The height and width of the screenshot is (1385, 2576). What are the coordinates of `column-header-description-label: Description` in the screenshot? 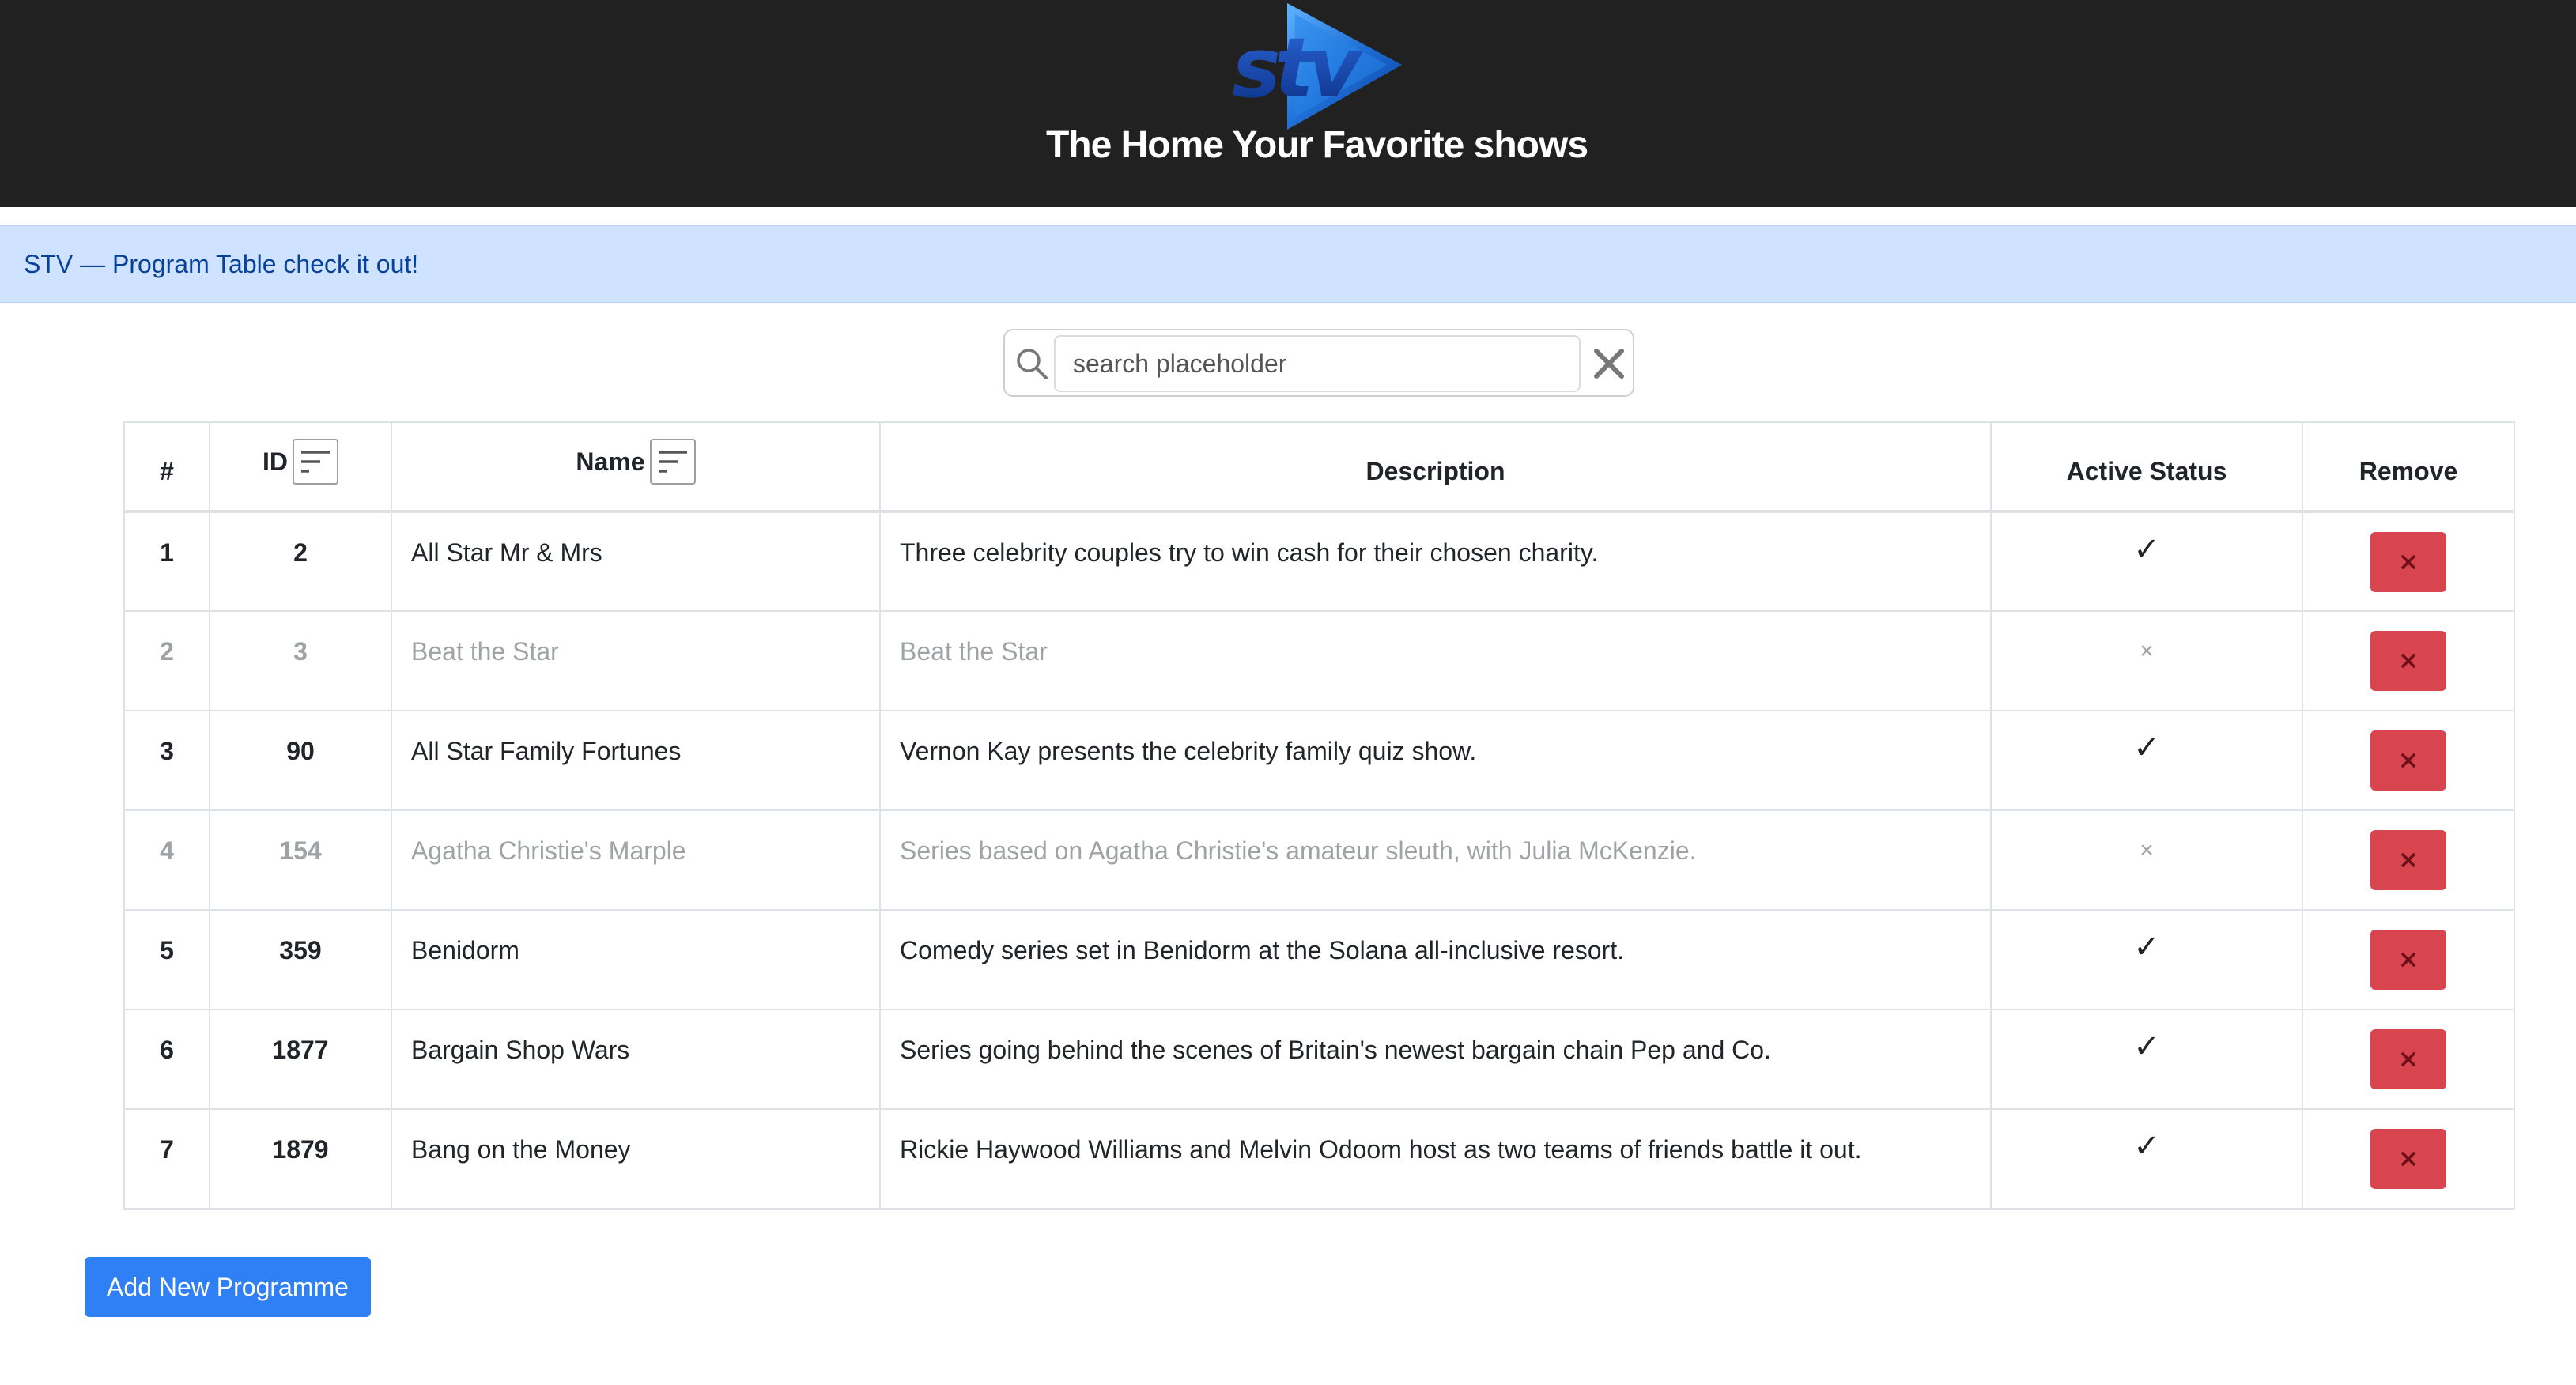 It's located at (1435, 470).